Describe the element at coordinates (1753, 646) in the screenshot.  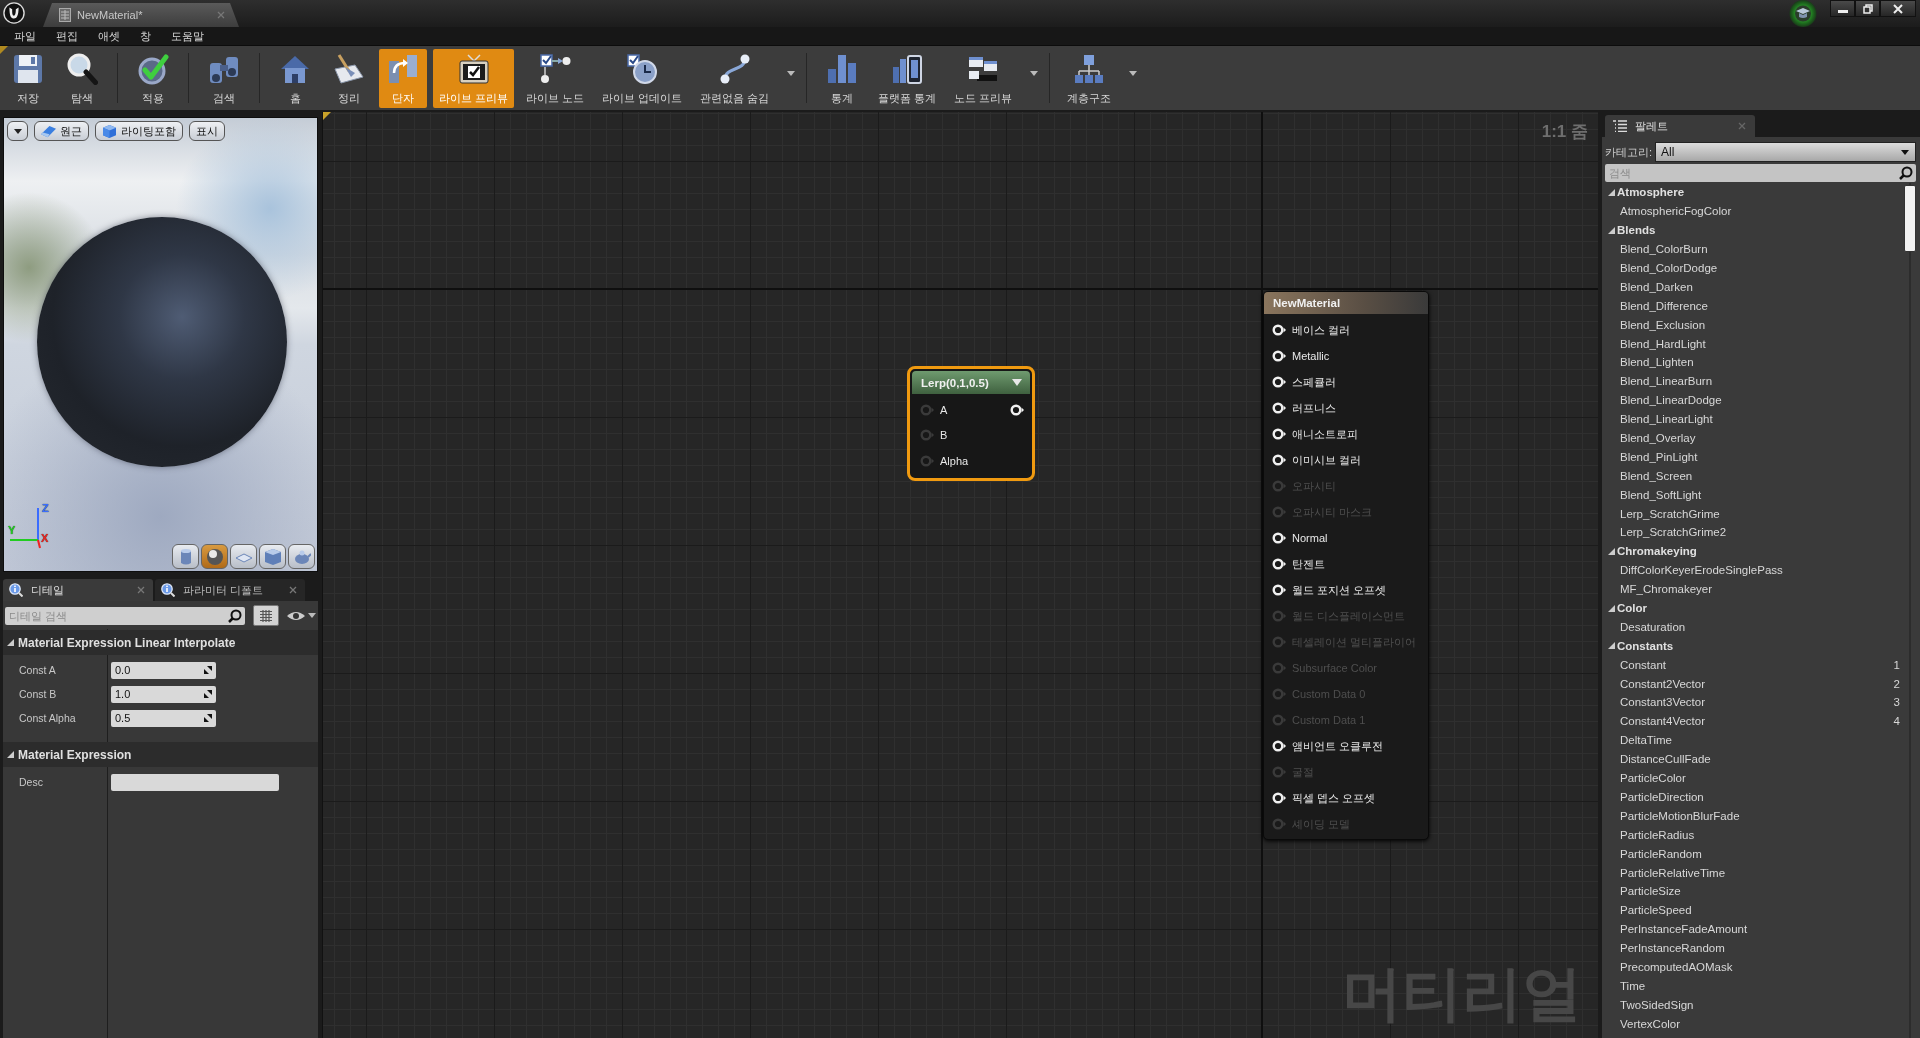
I see `palette-category: Constants` at that location.